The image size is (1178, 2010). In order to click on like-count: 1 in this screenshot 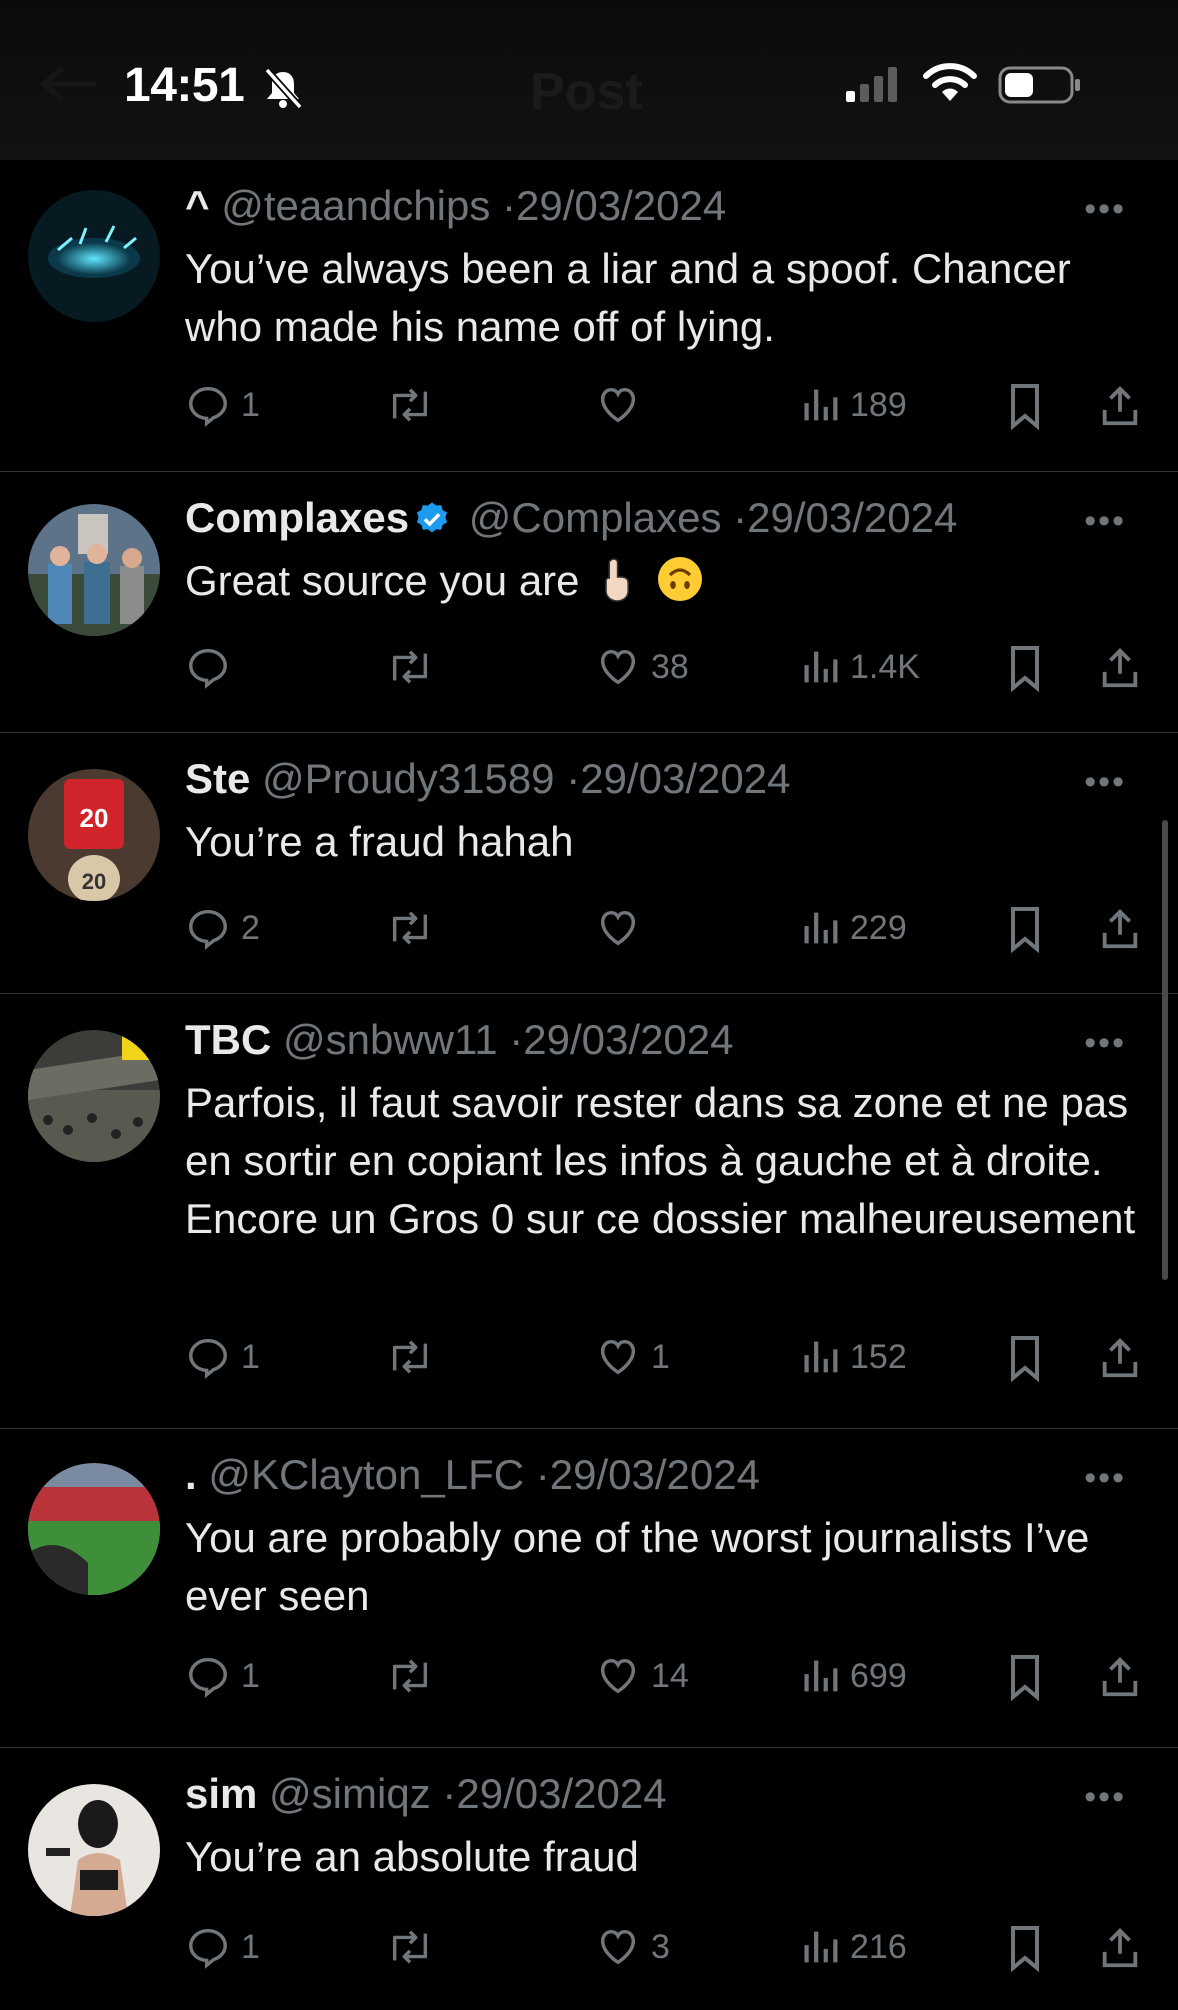, I will do `click(660, 1356)`.